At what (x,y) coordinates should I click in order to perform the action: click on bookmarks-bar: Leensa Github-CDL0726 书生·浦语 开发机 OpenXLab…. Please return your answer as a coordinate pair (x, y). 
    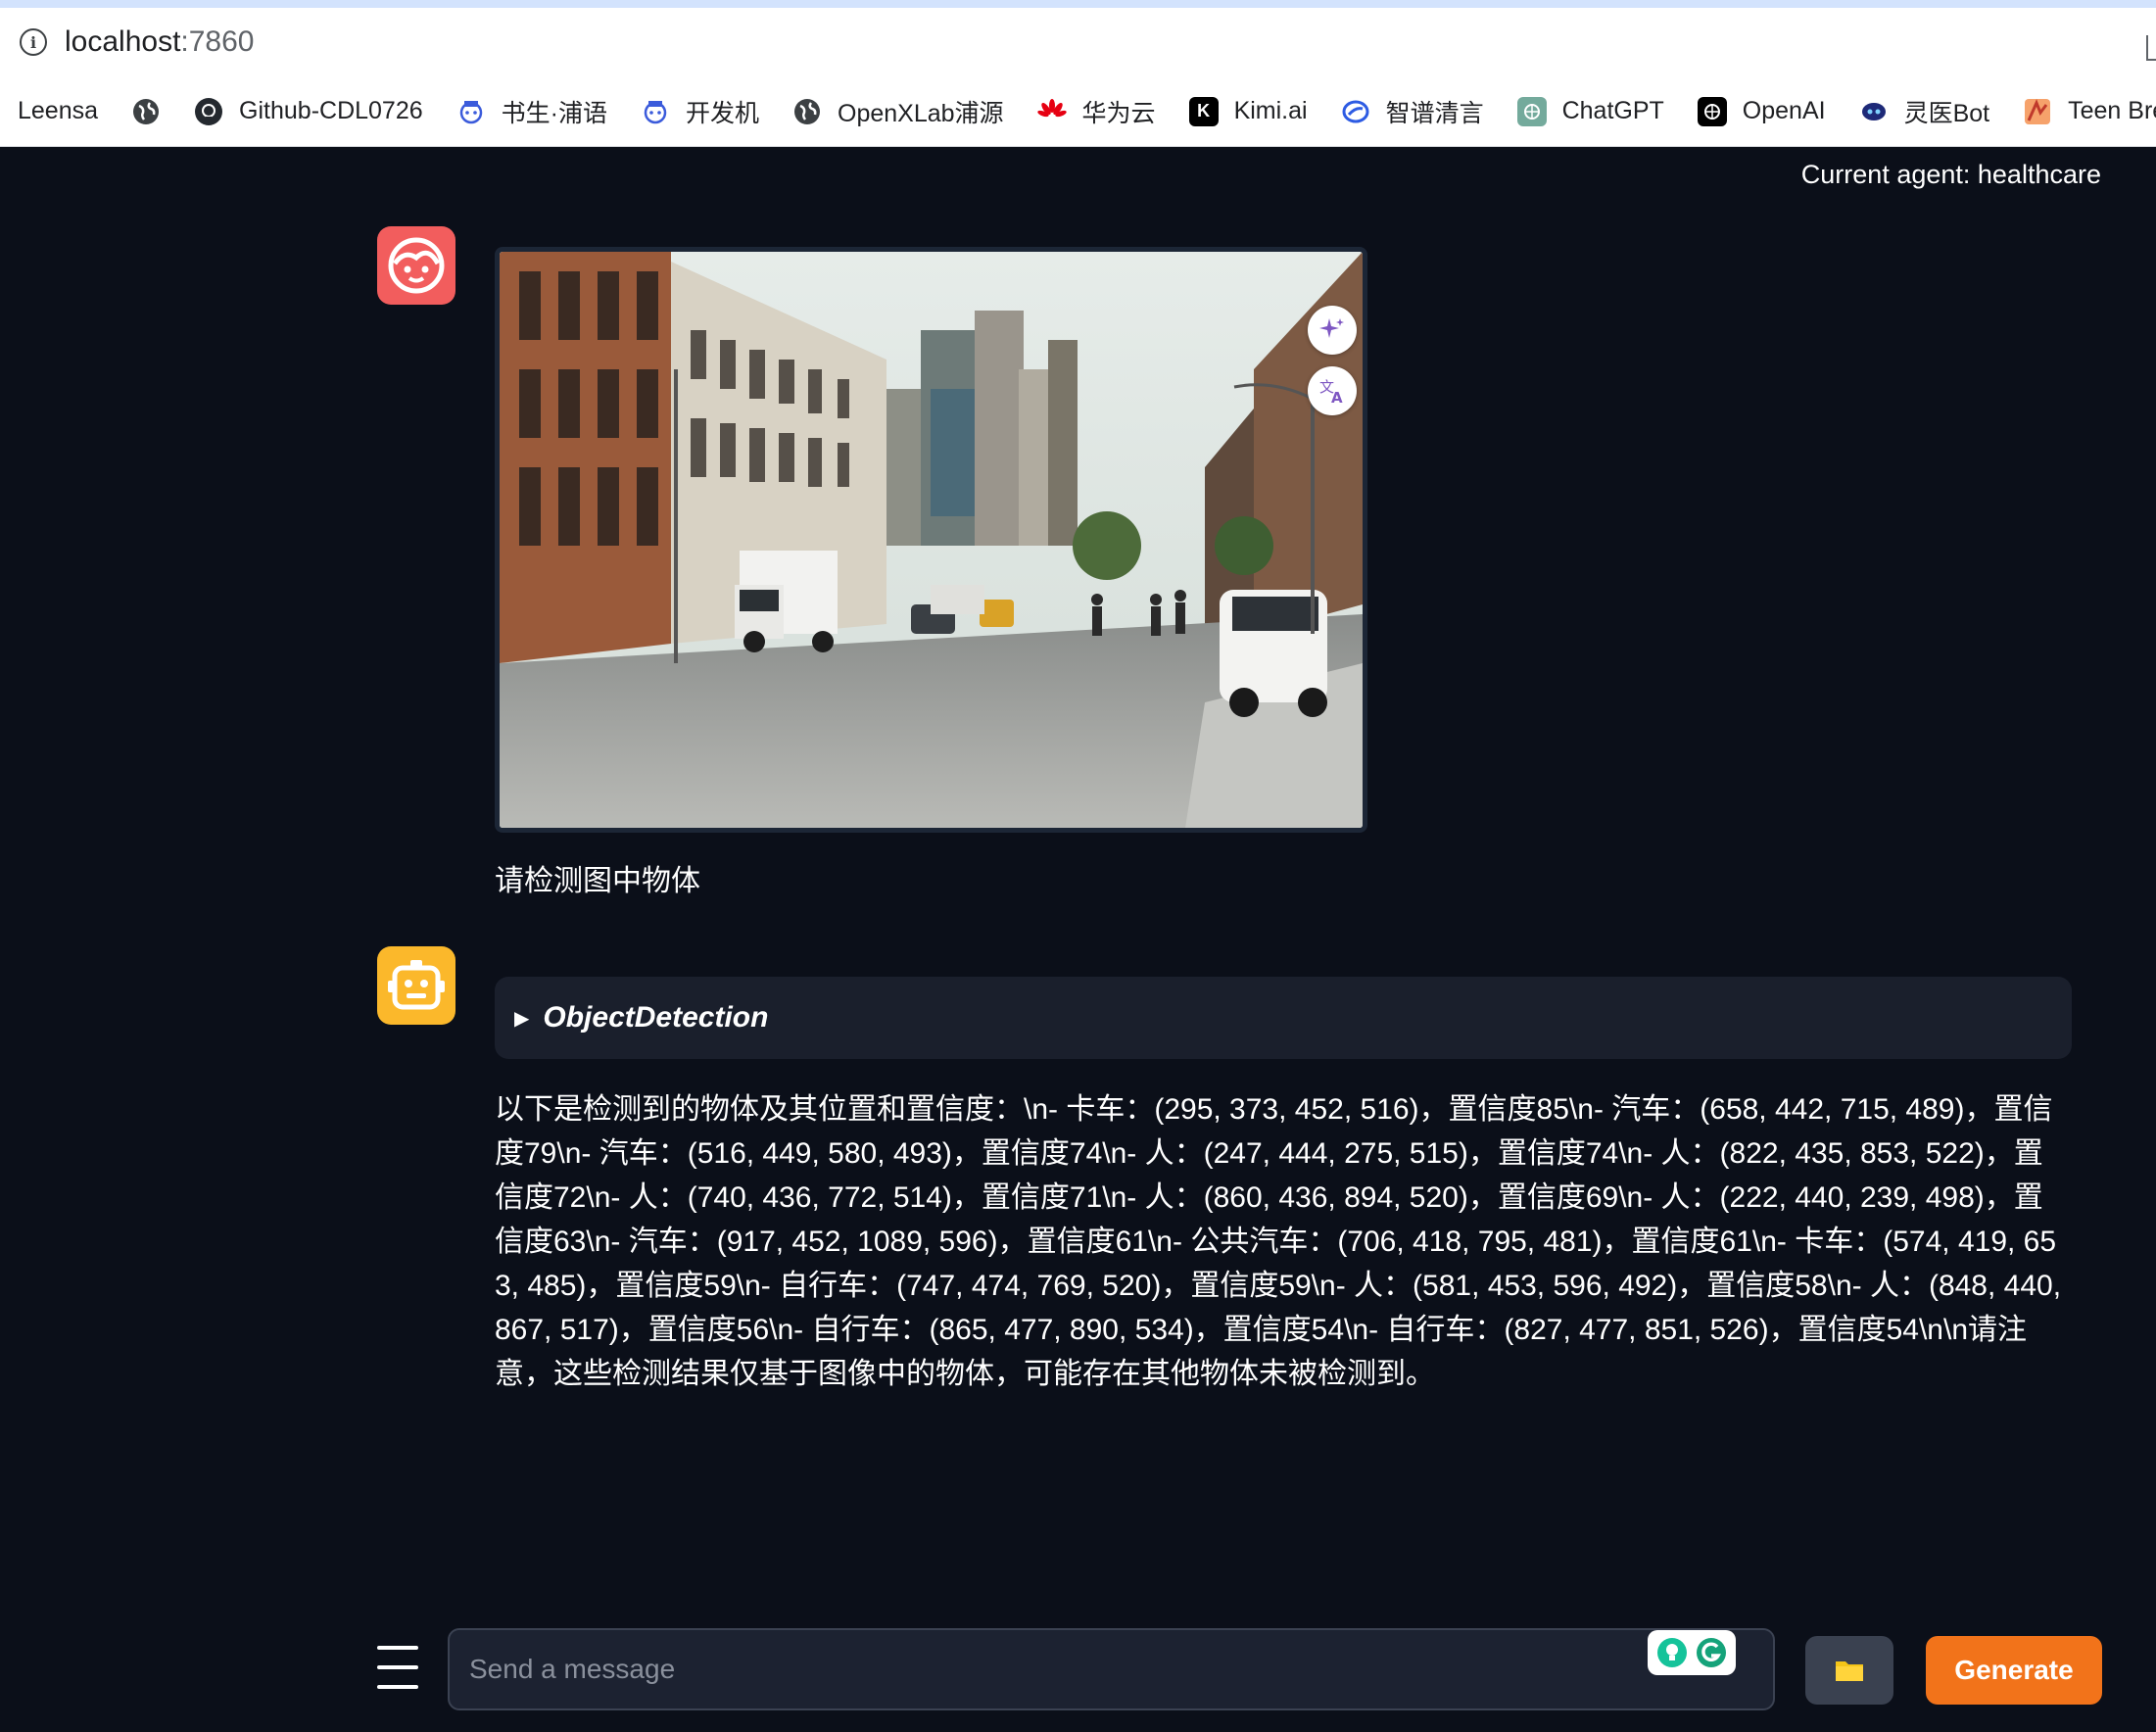
    Looking at the image, I should click on (1078, 111).